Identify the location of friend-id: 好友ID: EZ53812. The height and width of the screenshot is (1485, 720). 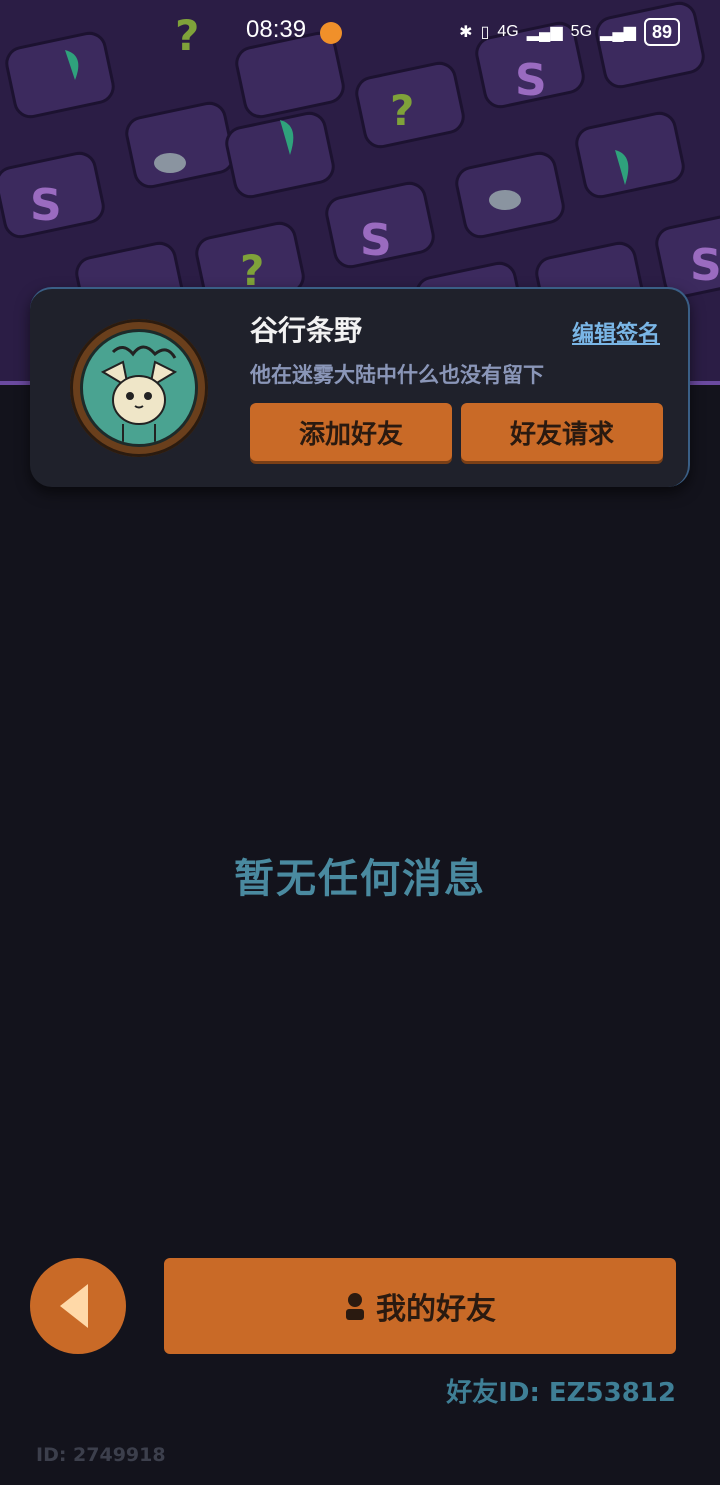
(561, 1393).